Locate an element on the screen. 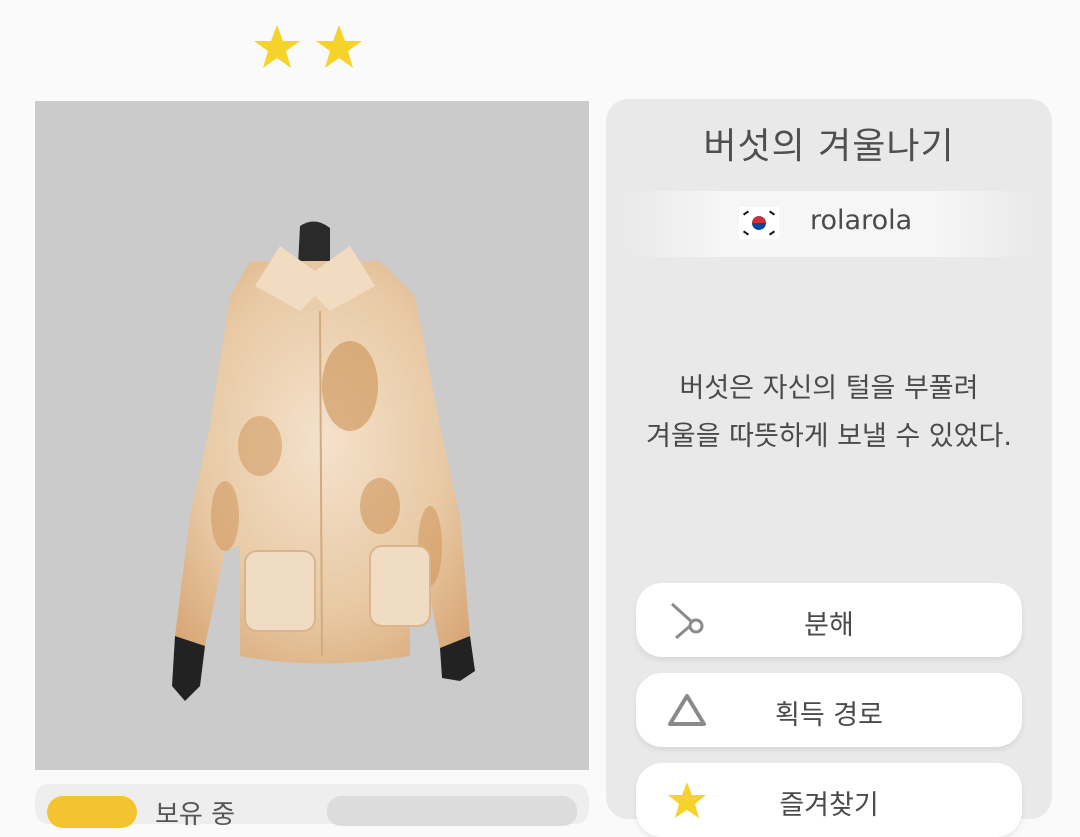 This screenshot has width=1080, height=837. acquisition-path-button: 획득 경로 is located at coordinates (829, 710).